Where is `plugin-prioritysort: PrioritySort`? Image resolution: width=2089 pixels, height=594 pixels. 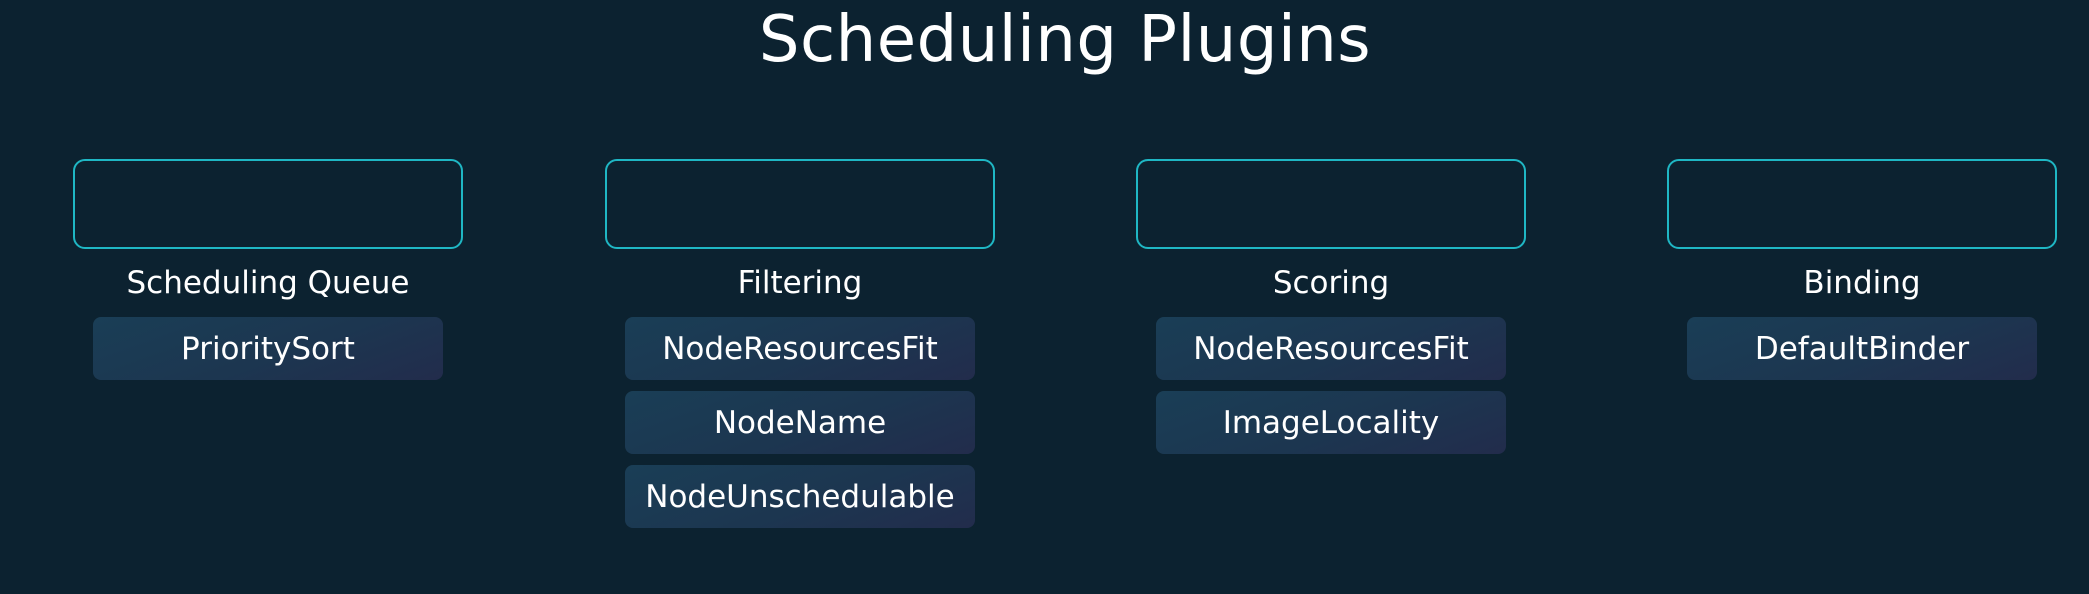 plugin-prioritysort: PrioritySort is located at coordinates (268, 348).